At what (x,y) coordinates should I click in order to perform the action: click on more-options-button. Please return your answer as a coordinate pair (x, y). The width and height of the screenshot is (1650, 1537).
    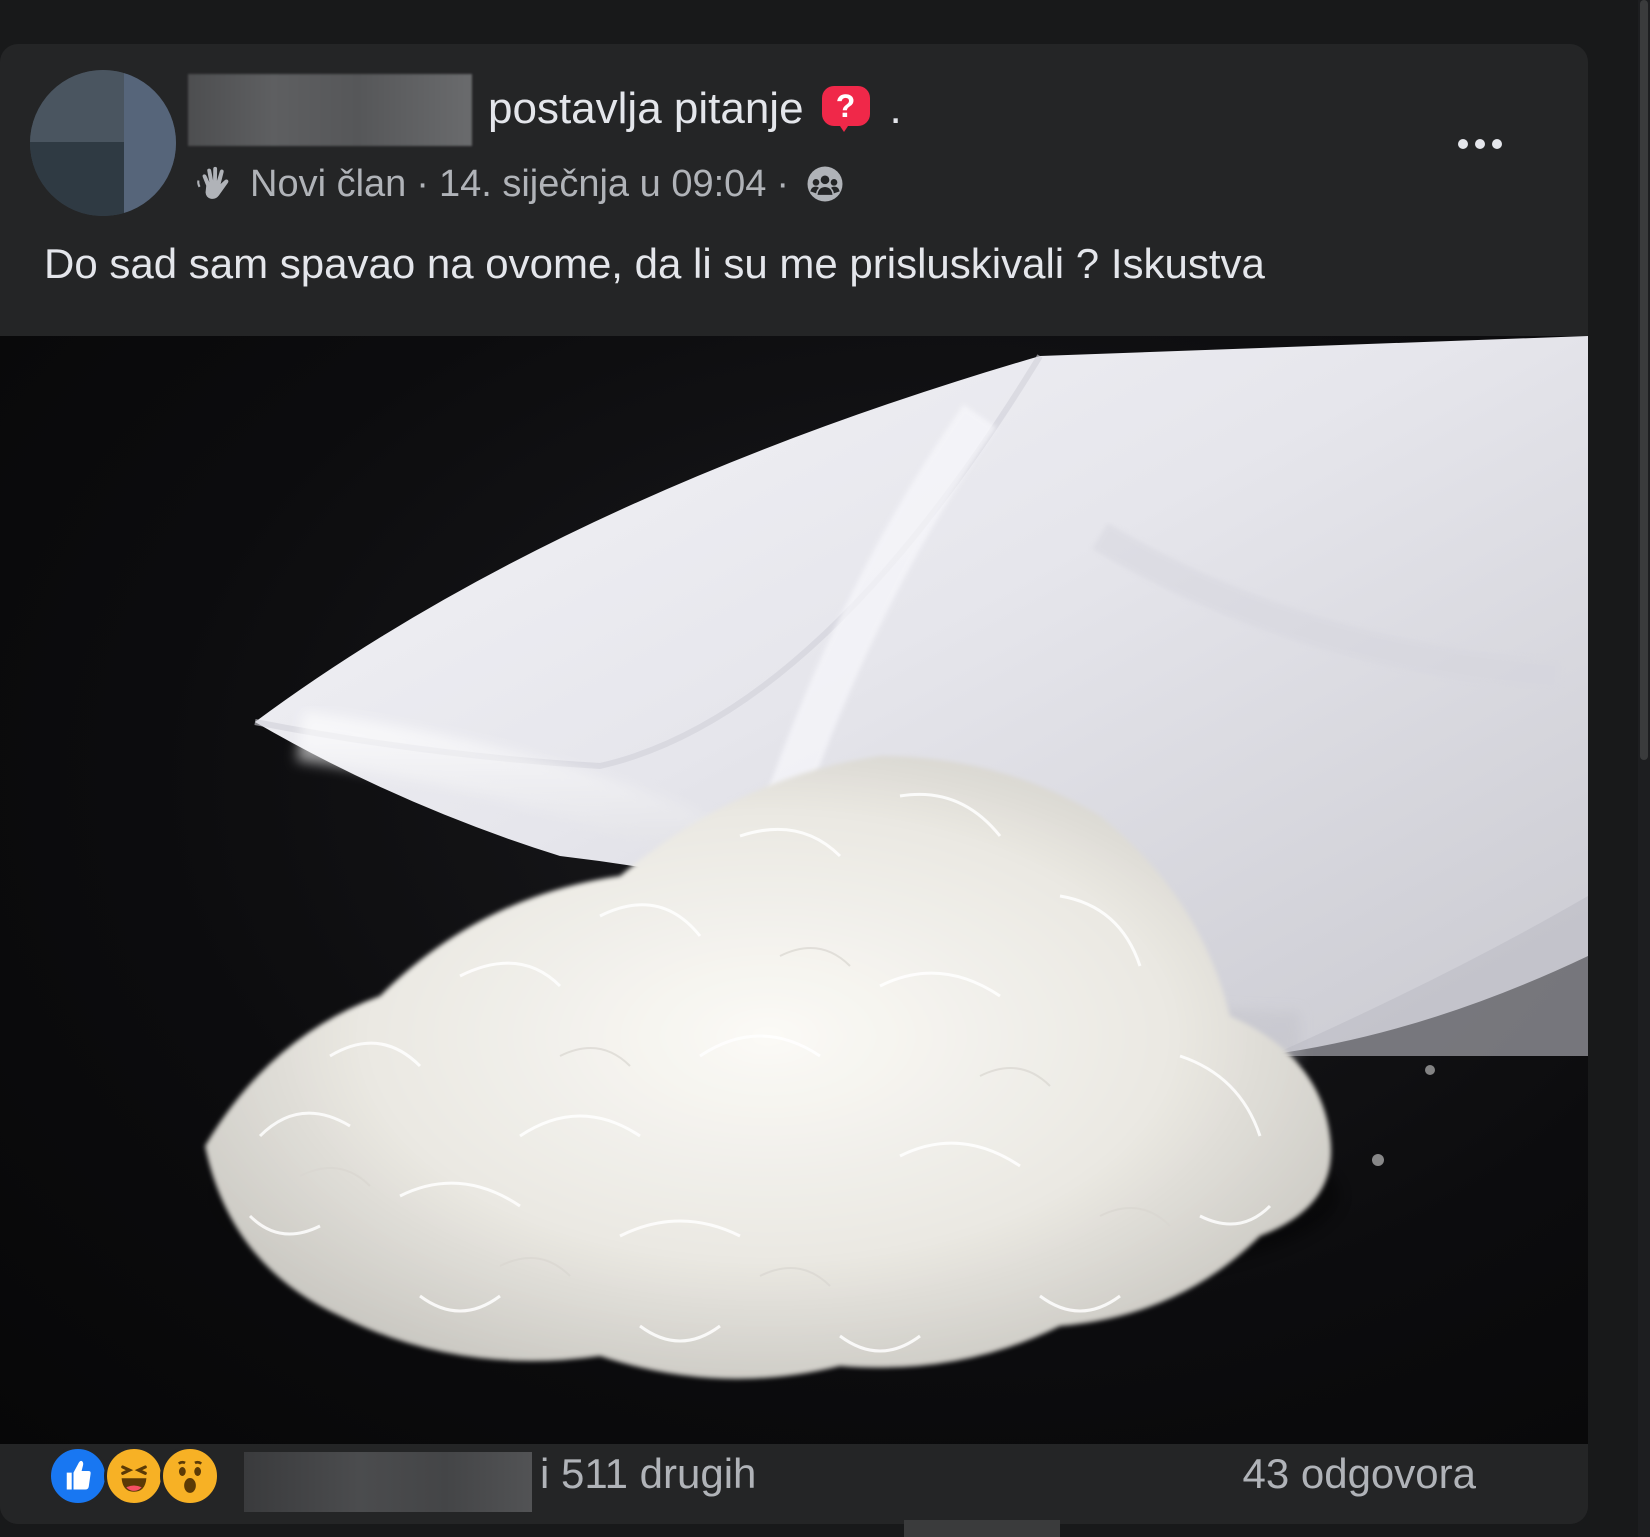
    Looking at the image, I should click on (1480, 144).